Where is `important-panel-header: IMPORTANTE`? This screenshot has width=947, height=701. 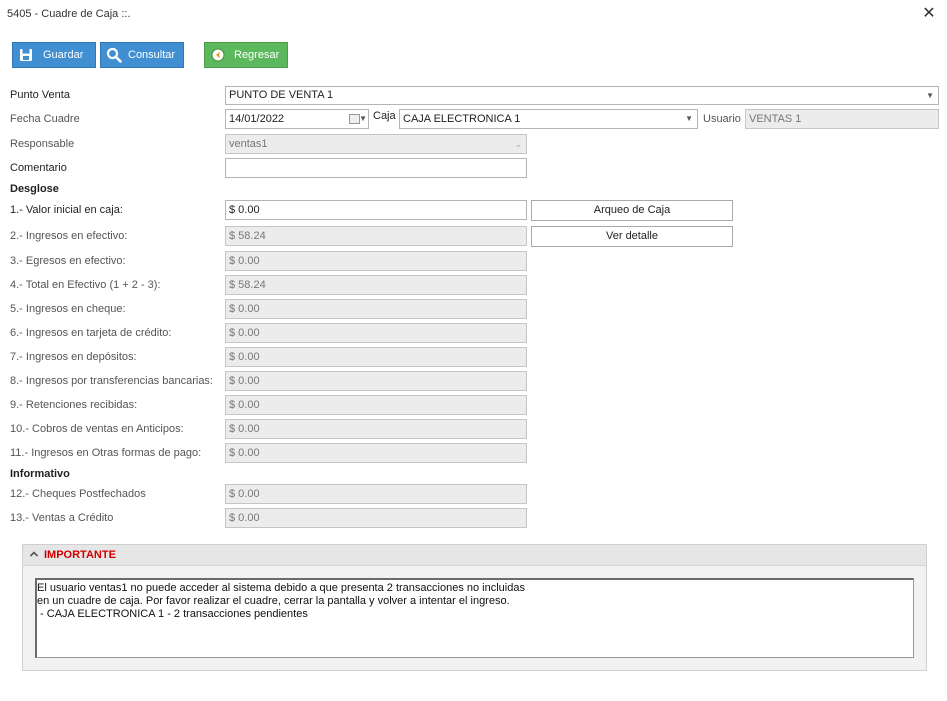 important-panel-header: IMPORTANTE is located at coordinates (474, 555).